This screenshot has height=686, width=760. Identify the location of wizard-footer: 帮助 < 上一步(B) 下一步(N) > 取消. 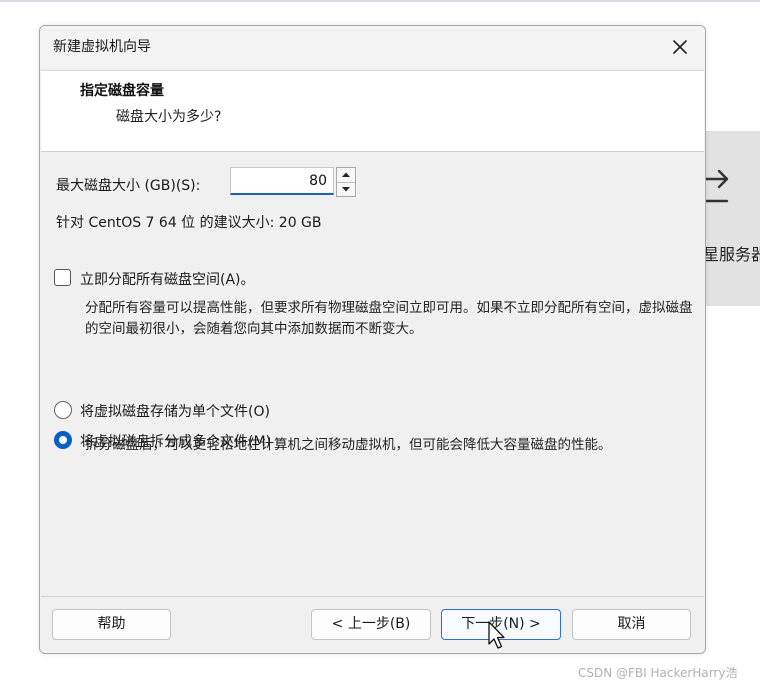
(372, 624).